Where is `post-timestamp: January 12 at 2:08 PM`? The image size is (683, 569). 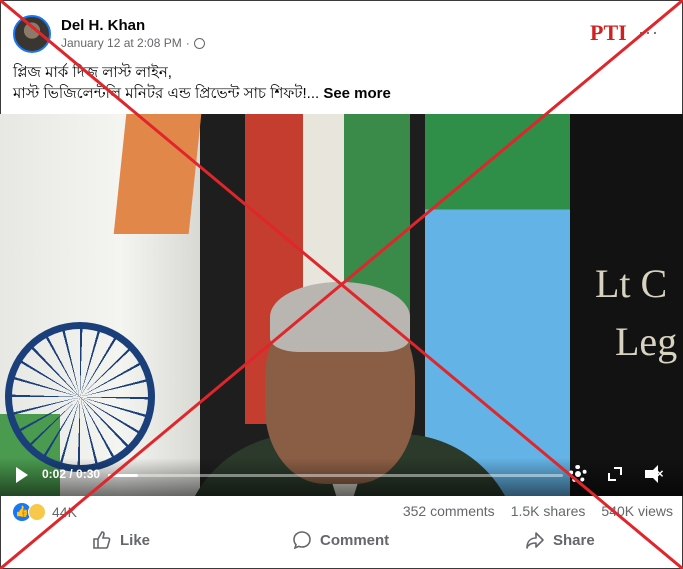
post-timestamp: January 12 at 2:08 PM is located at coordinates (121, 43).